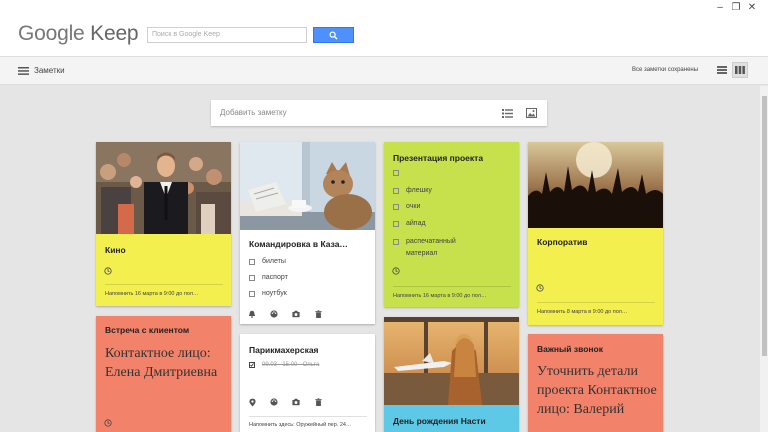 The image size is (768, 432). What do you see at coordinates (570, 349) in the screenshot?
I see `note-title: Важный звонок` at bounding box center [570, 349].